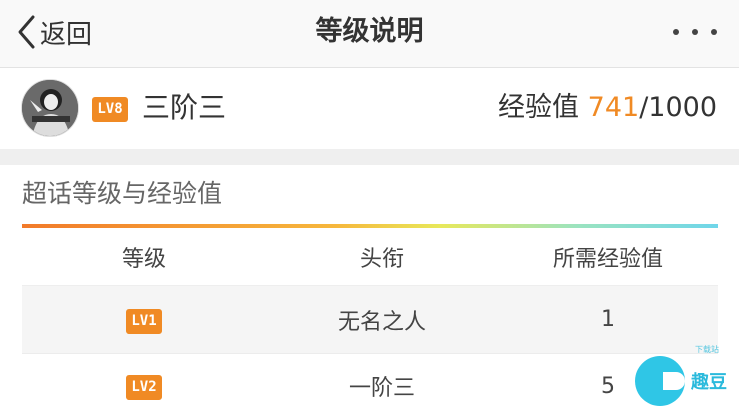 The height and width of the screenshot is (410, 739). Describe the element at coordinates (184, 107) in the screenshot. I see `rank-name: 三阶三` at that location.